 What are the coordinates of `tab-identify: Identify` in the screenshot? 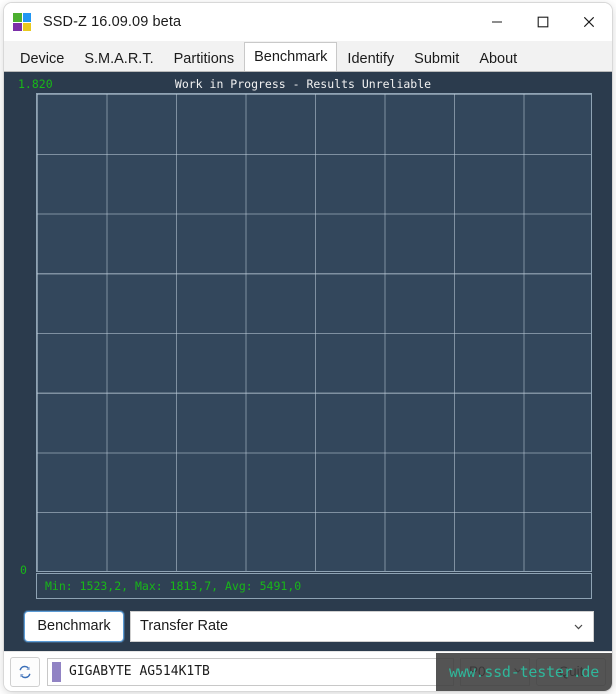 It's located at (370, 58).